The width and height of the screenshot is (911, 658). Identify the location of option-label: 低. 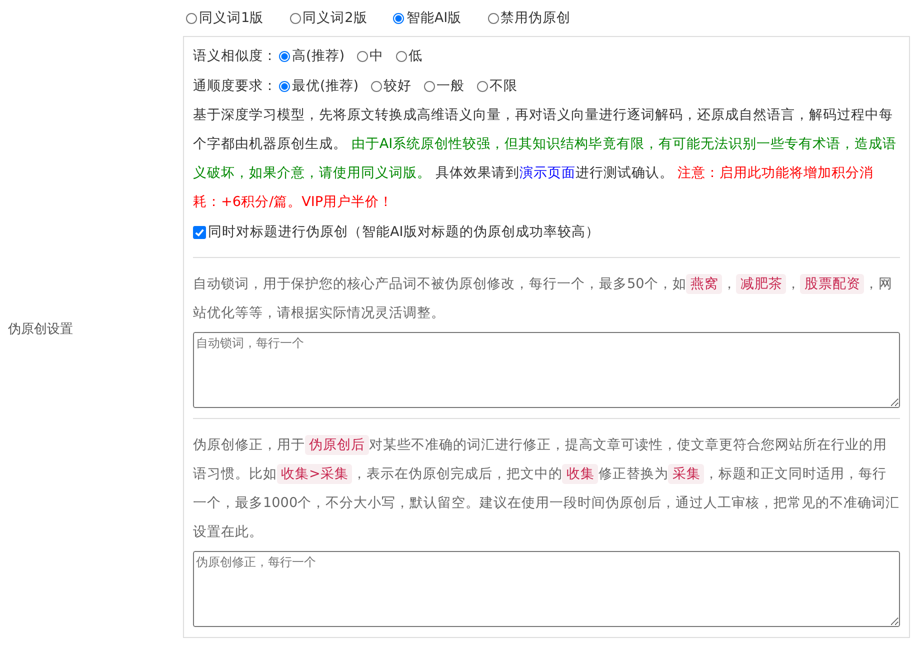
(415, 56).